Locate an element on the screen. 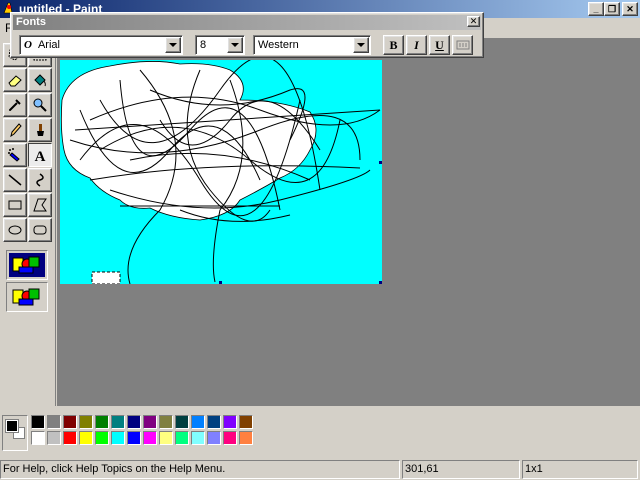 This screenshot has height=480, width=640. polygon-tool is located at coordinates (40, 205).